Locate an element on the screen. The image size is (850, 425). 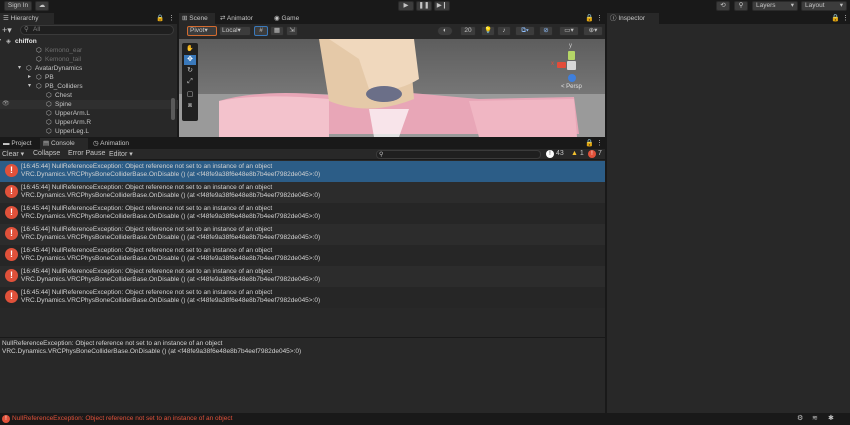
hierarchy-row: ⬡ Kemono_ear is located at coordinates (89, 50).